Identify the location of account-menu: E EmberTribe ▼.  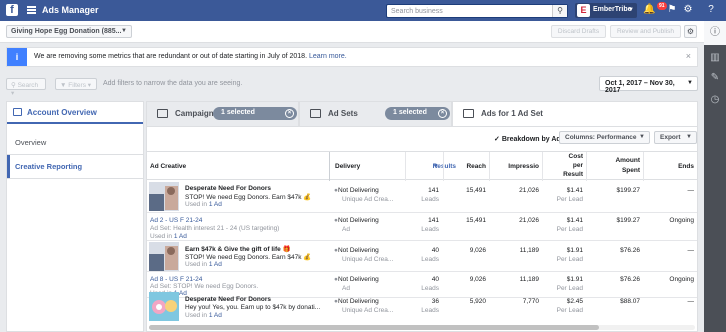
(606, 10).